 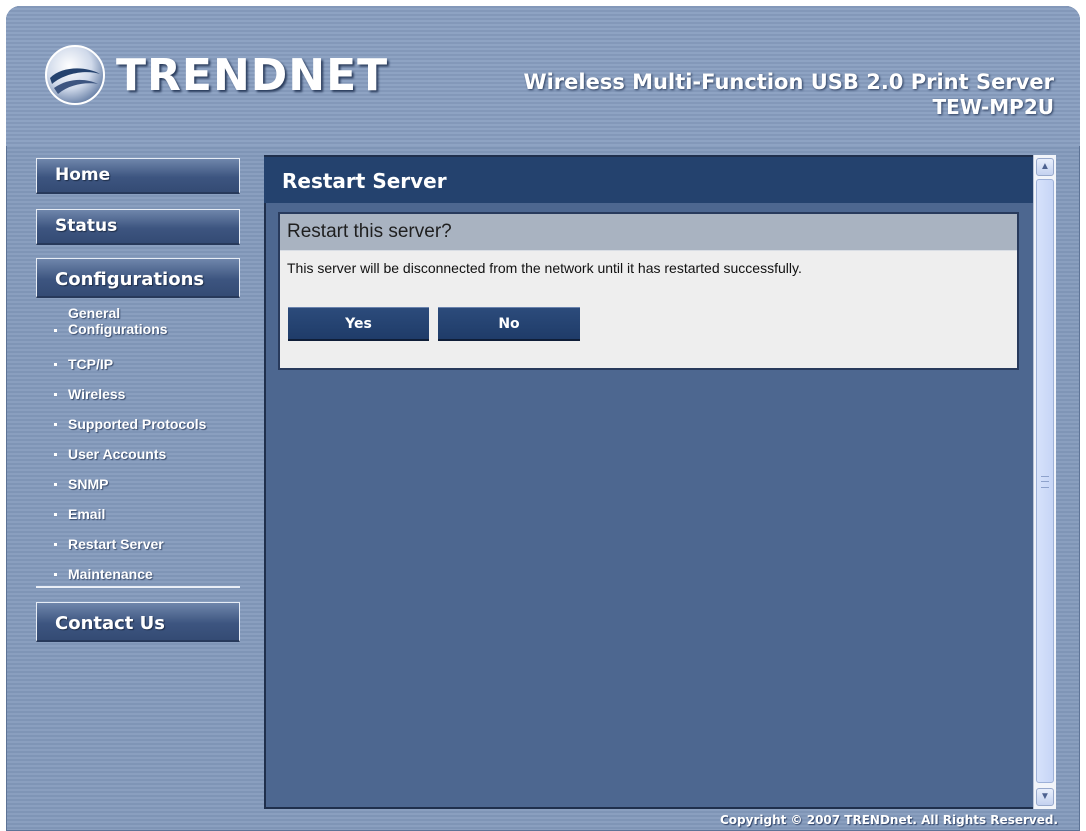 I want to click on submenu-item-user-accounts: User Accounts, so click(x=143, y=454).